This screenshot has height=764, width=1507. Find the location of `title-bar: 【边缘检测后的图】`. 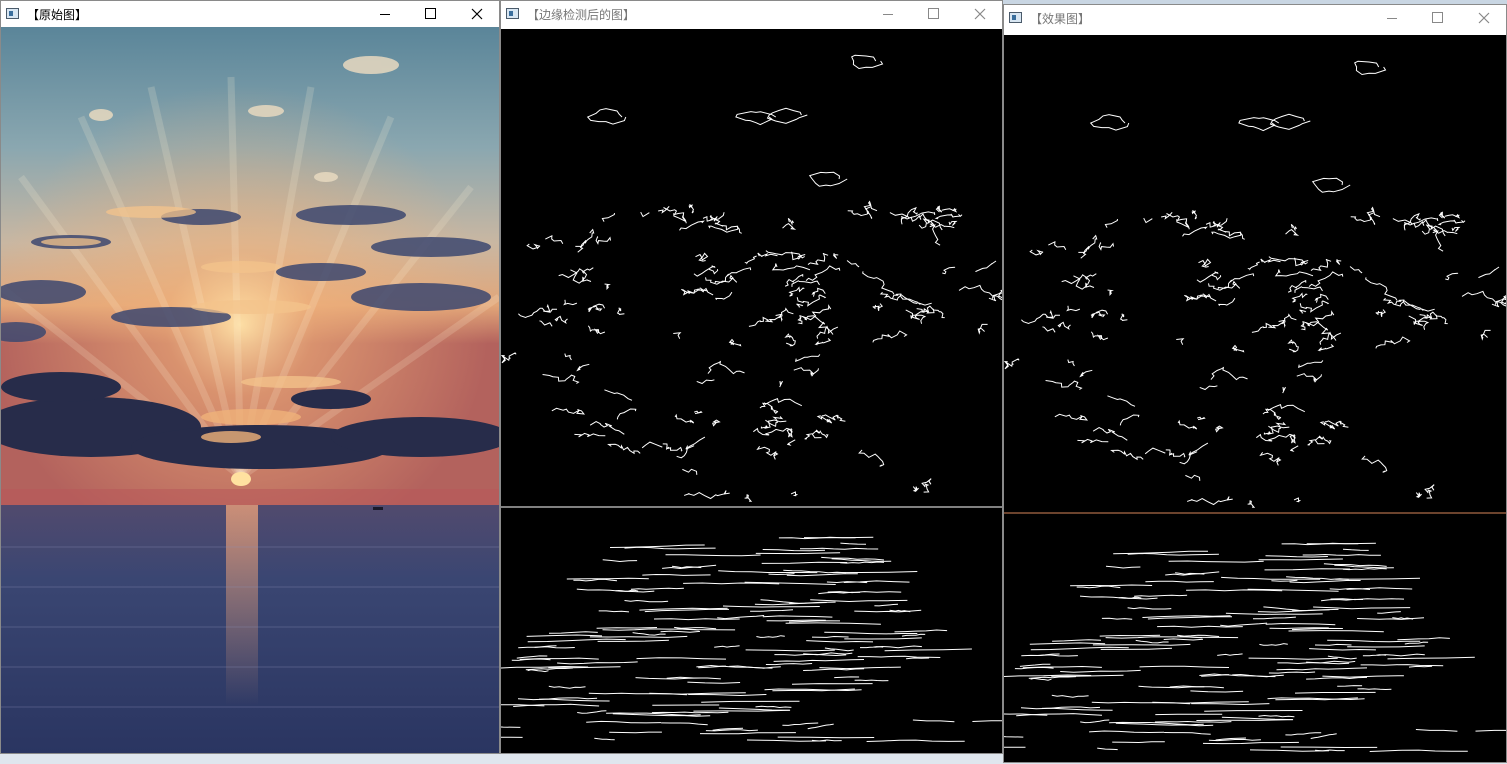

title-bar: 【边缘检测后的图】 is located at coordinates (751, 15).